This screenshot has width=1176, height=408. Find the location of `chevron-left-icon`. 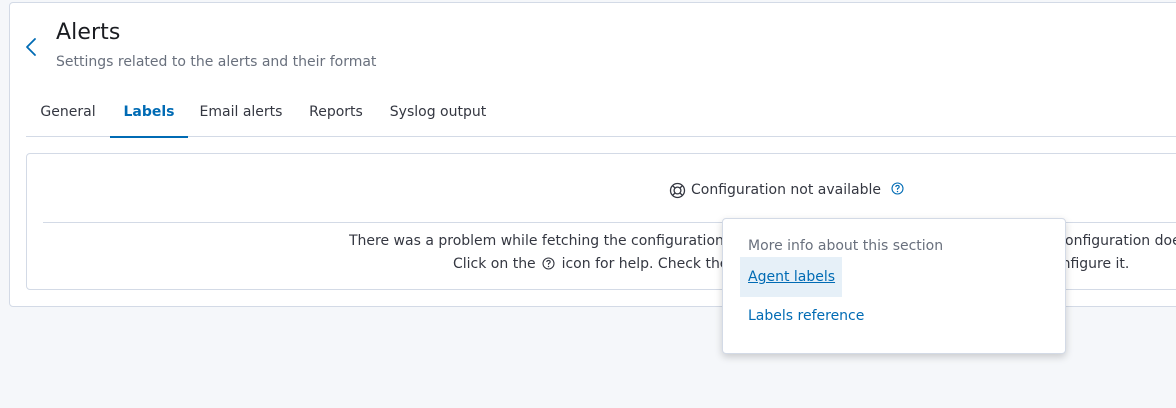

chevron-left-icon is located at coordinates (31, 47).